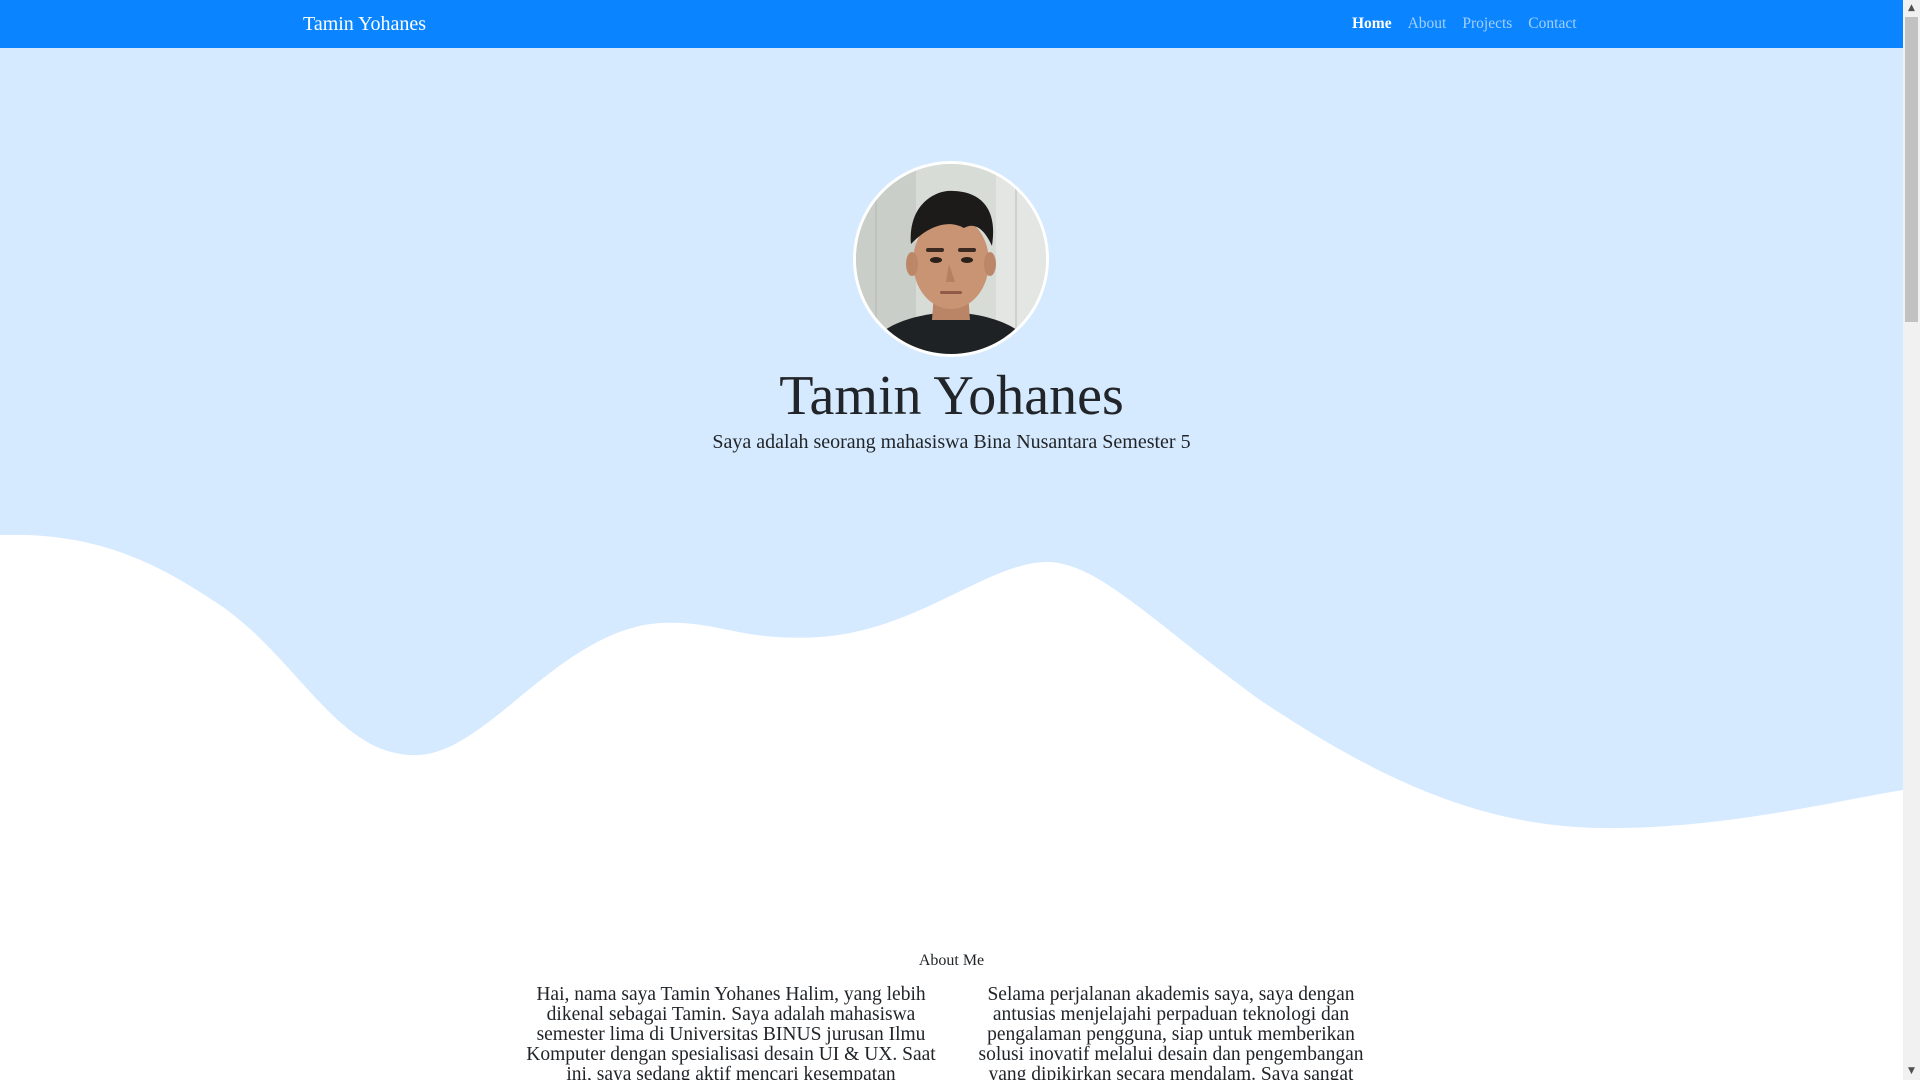 This screenshot has width=1920, height=1080. What do you see at coordinates (1552, 24) in the screenshot?
I see `nav-link-contact: Contact` at bounding box center [1552, 24].